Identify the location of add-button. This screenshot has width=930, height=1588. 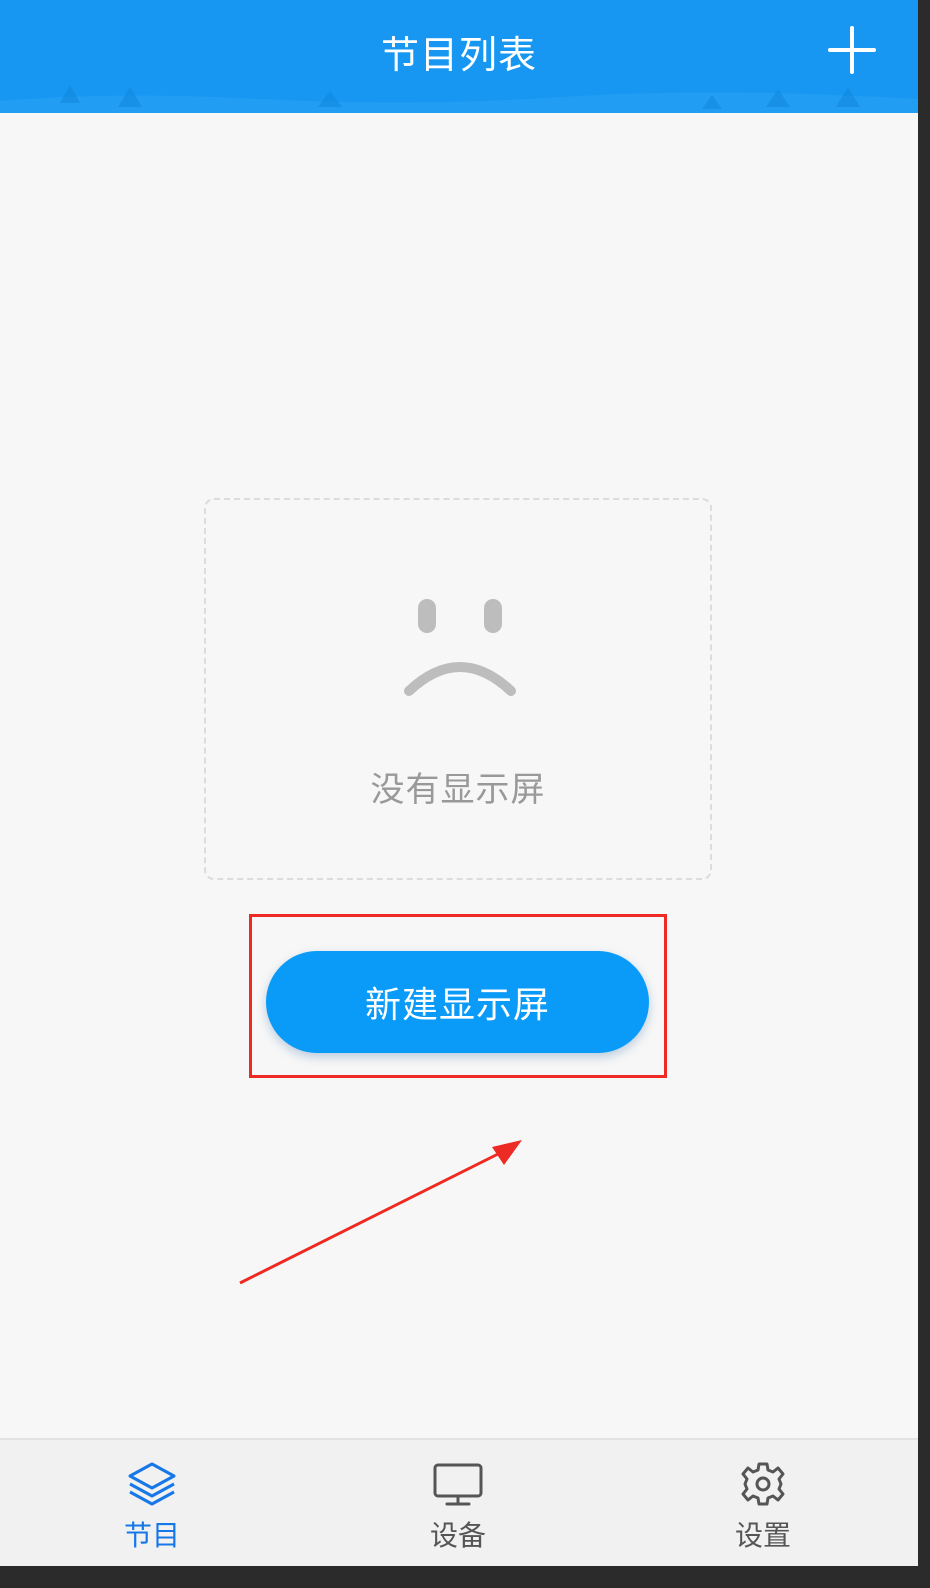
(852, 50).